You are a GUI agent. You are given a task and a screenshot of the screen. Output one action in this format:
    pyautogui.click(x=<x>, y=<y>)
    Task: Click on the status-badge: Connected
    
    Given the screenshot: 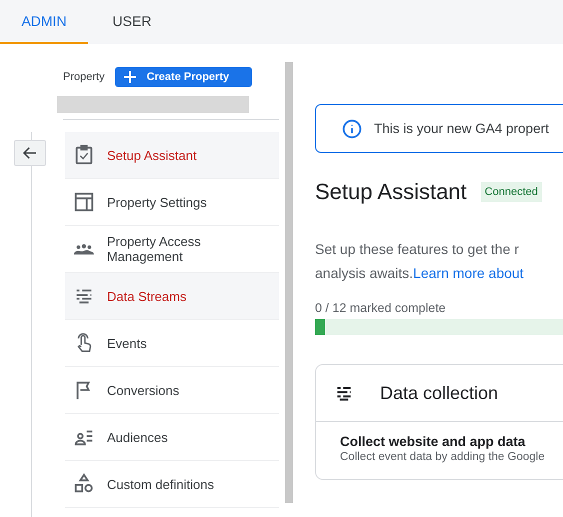 What is the action you would take?
    pyautogui.click(x=511, y=192)
    